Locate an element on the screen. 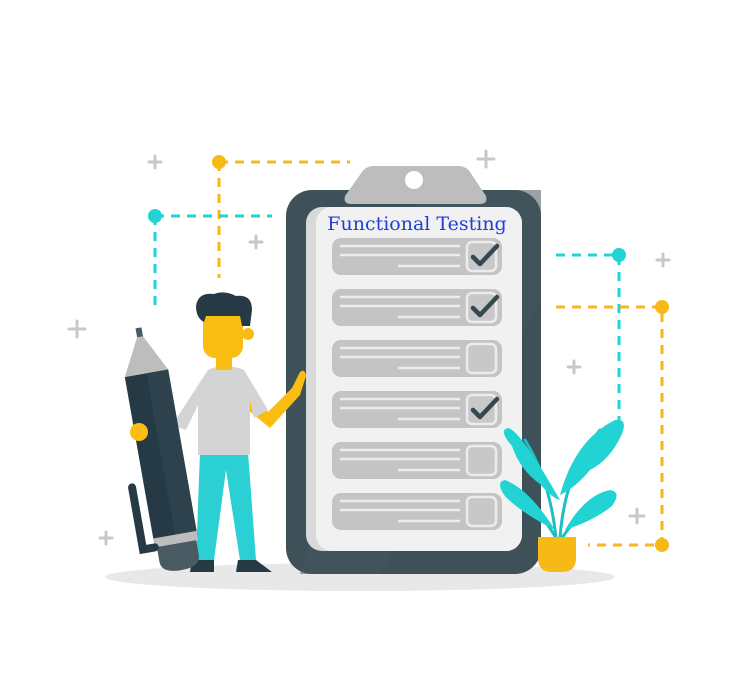 The height and width of the screenshot is (686, 750). clipboard-clip-hole is located at coordinates (414, 180).